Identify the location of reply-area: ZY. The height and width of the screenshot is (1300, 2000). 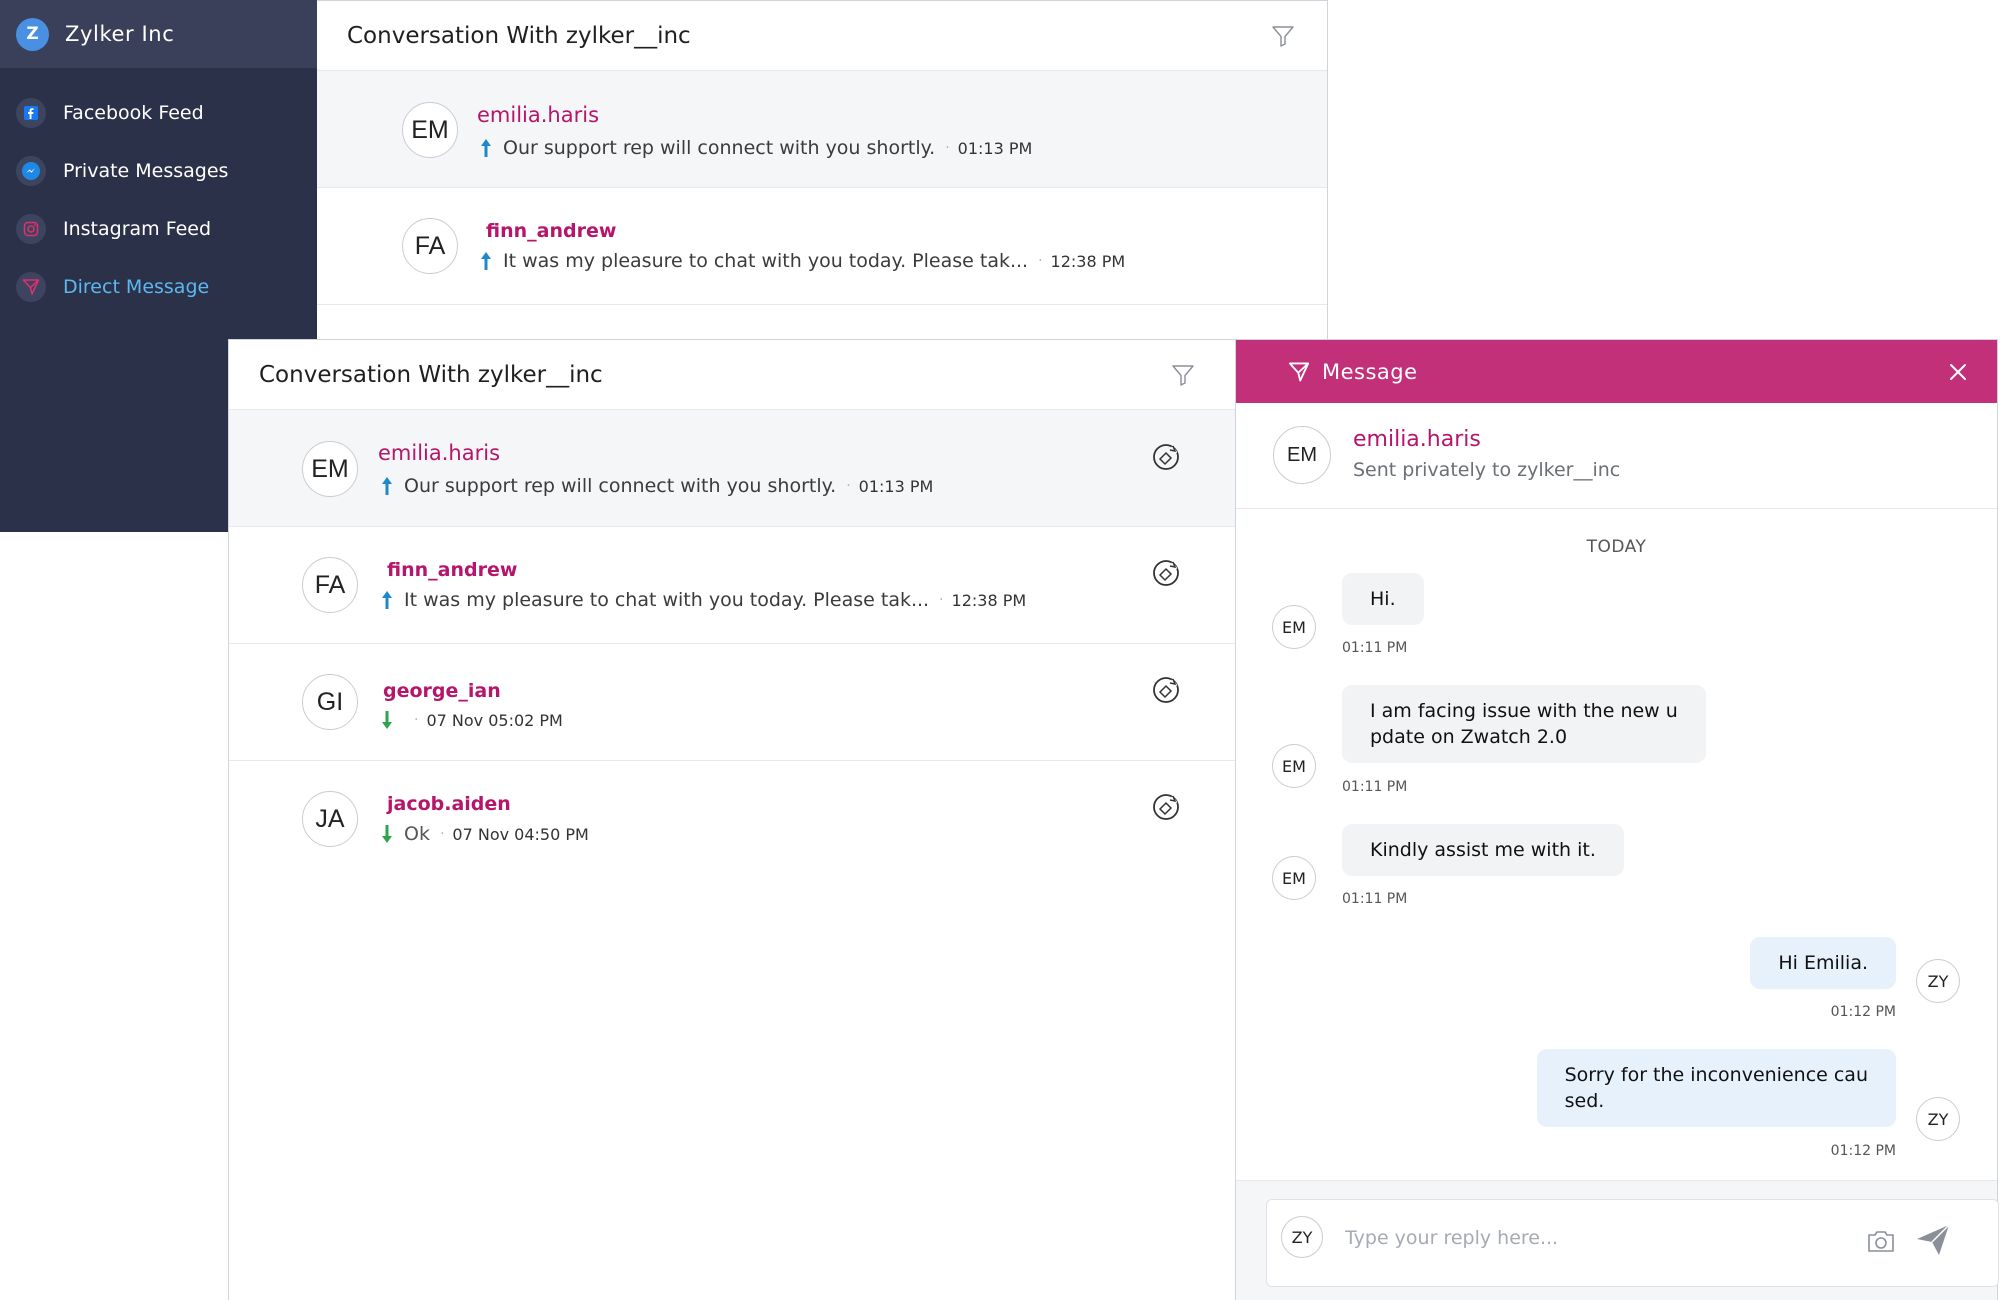
(1617, 1240).